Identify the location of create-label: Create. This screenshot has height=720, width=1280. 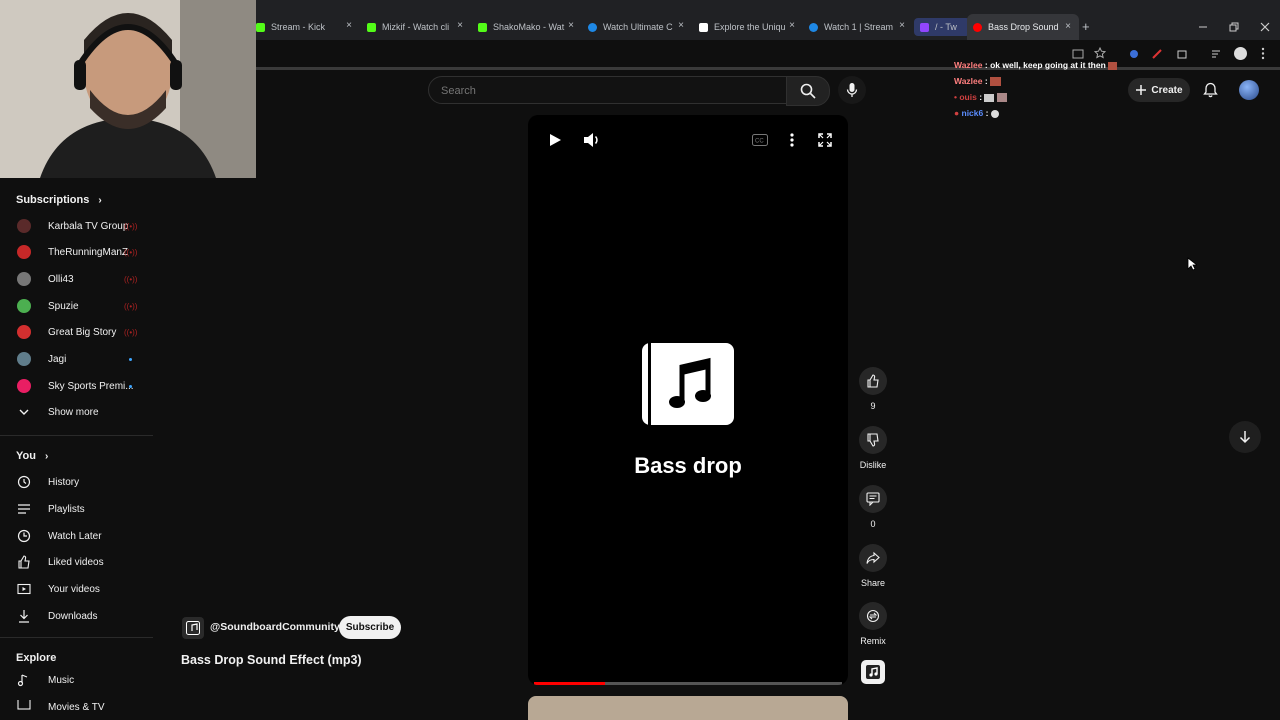
(1167, 90).